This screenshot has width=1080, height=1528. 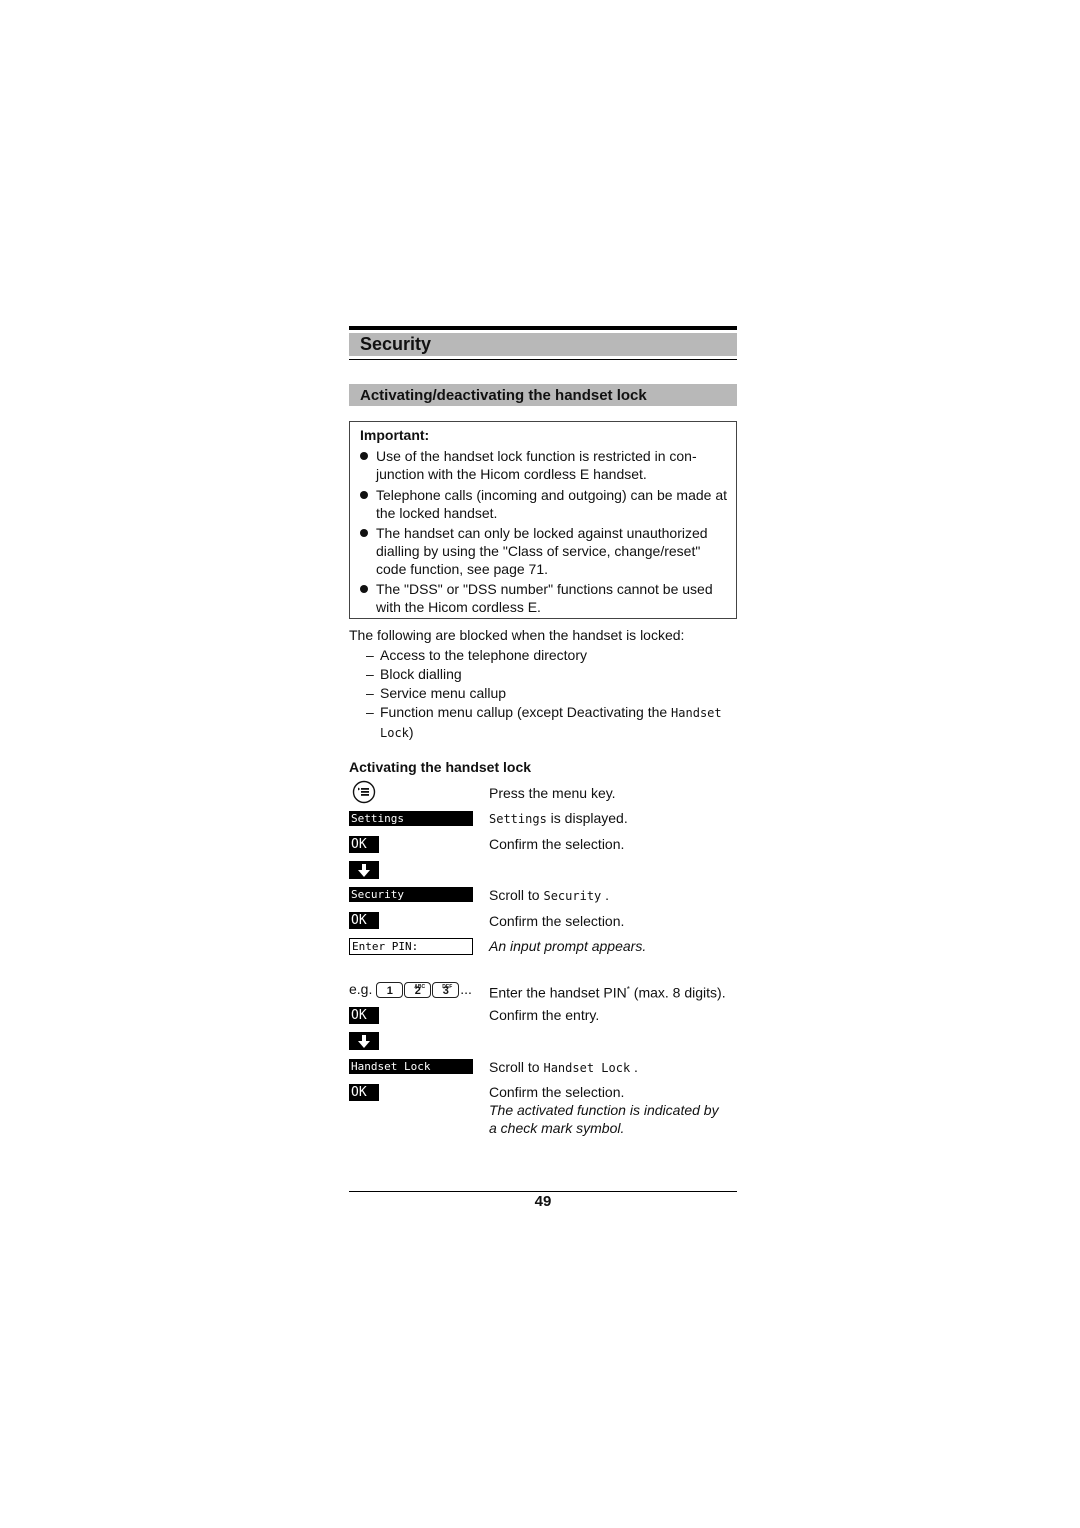 I want to click on blocked-item: – Access to the telephone directory, so click(x=477, y=655).